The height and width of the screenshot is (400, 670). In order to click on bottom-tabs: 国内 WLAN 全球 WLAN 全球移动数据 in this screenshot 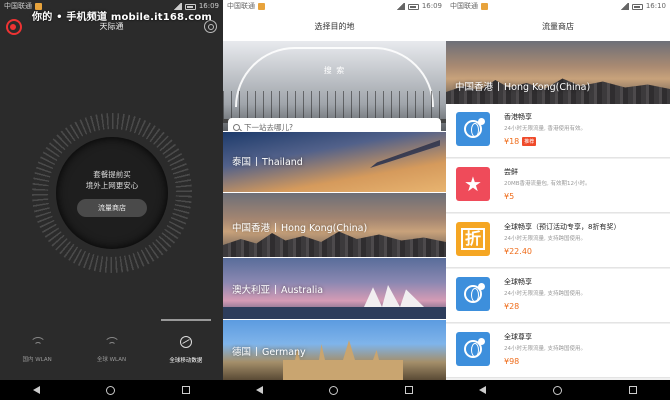, I will do `click(111, 349)`.